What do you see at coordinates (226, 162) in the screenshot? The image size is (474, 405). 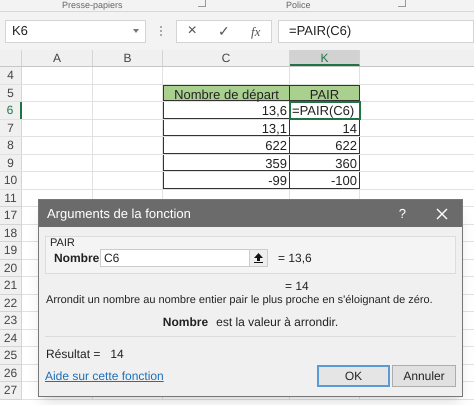 I see `table-cell: 359` at bounding box center [226, 162].